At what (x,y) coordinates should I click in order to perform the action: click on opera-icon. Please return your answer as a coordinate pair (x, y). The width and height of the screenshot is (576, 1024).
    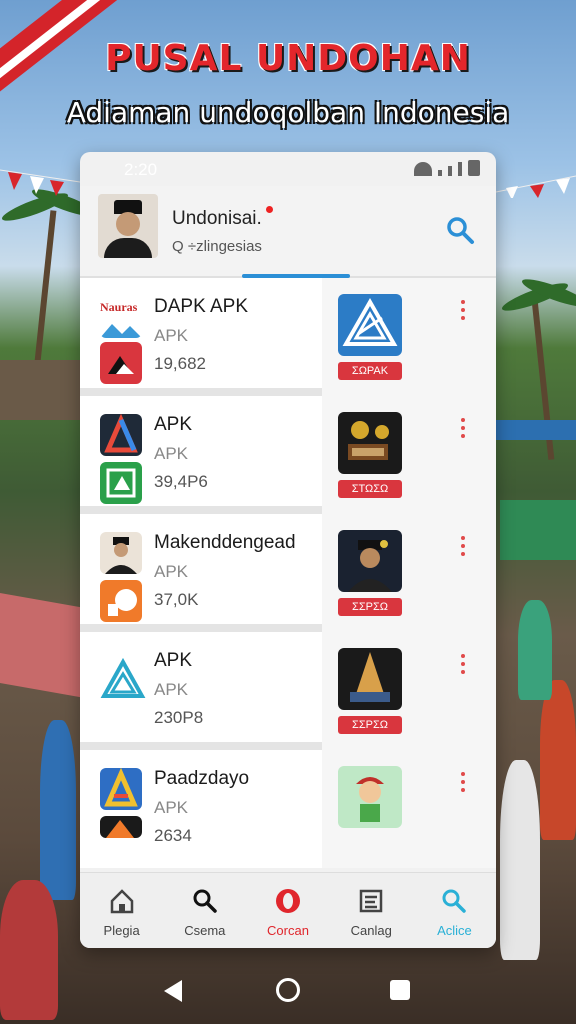
    Looking at the image, I should click on (288, 901).